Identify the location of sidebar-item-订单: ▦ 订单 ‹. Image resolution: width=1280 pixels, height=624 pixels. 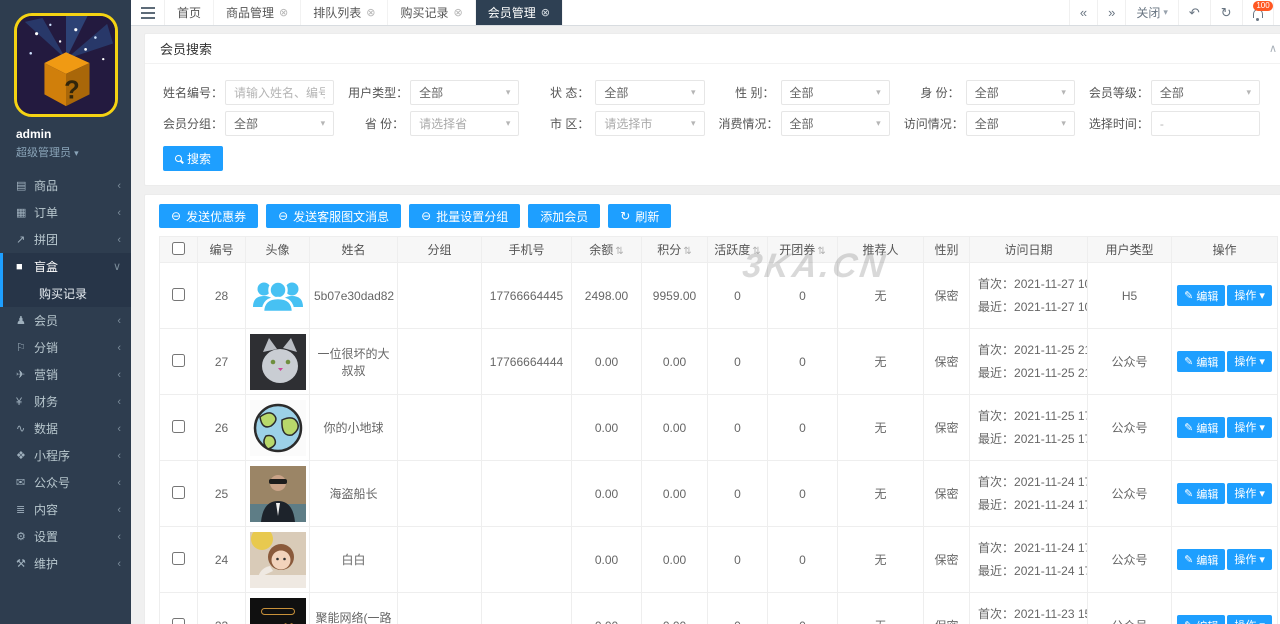
(65, 212).